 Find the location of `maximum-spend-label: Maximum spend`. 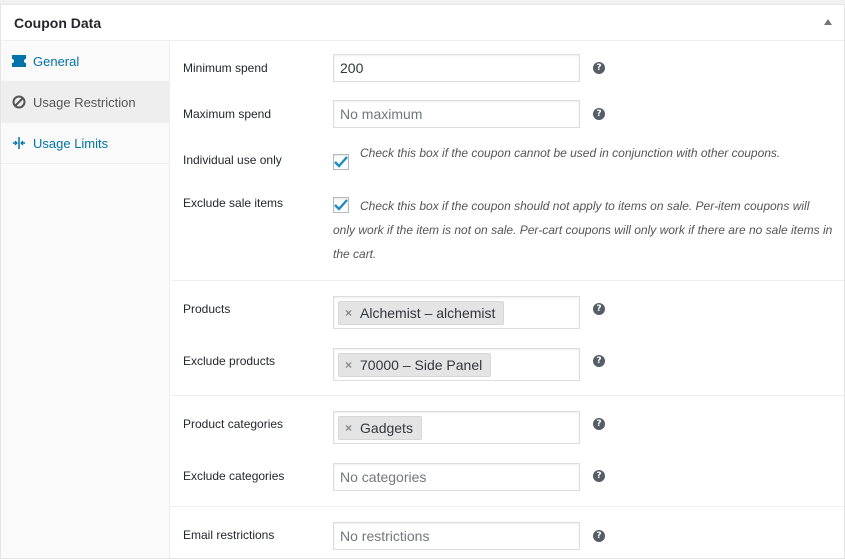

maximum-spend-label: Maximum spend is located at coordinates (227, 114).